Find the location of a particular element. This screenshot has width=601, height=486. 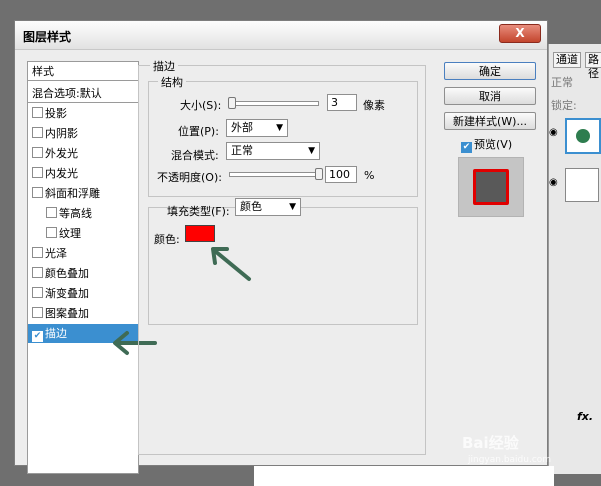

structure-title: 结构 is located at coordinates (172, 82).